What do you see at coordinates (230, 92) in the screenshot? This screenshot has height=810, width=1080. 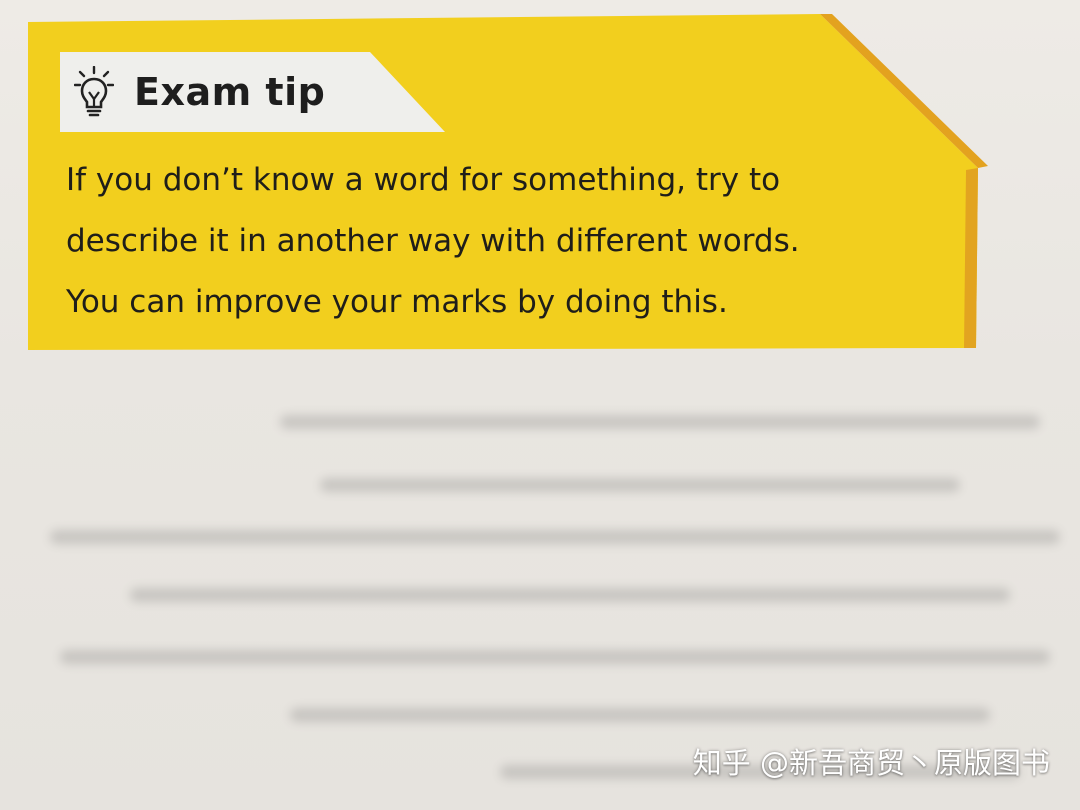 I see `exam-tip-title: Exam tip` at bounding box center [230, 92].